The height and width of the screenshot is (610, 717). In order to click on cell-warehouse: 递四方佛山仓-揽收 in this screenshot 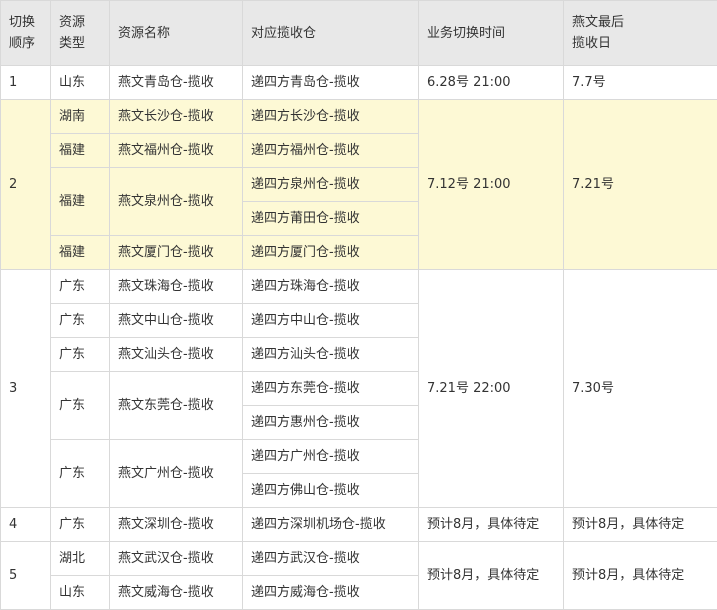, I will do `click(331, 491)`.